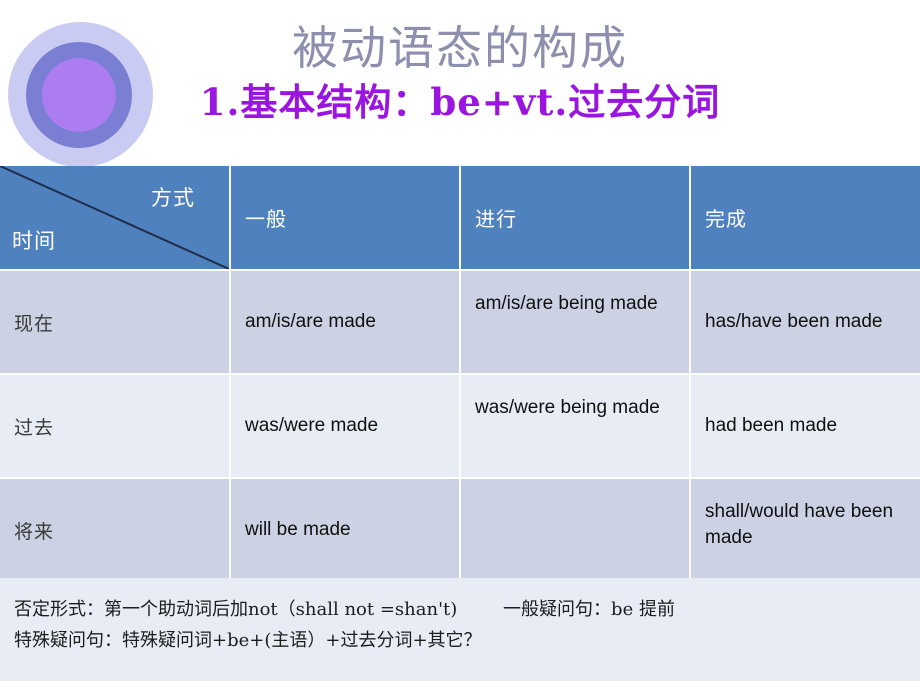 This screenshot has height=690, width=920. What do you see at coordinates (115, 427) in the screenshot?
I see `row-header-past: 过去` at bounding box center [115, 427].